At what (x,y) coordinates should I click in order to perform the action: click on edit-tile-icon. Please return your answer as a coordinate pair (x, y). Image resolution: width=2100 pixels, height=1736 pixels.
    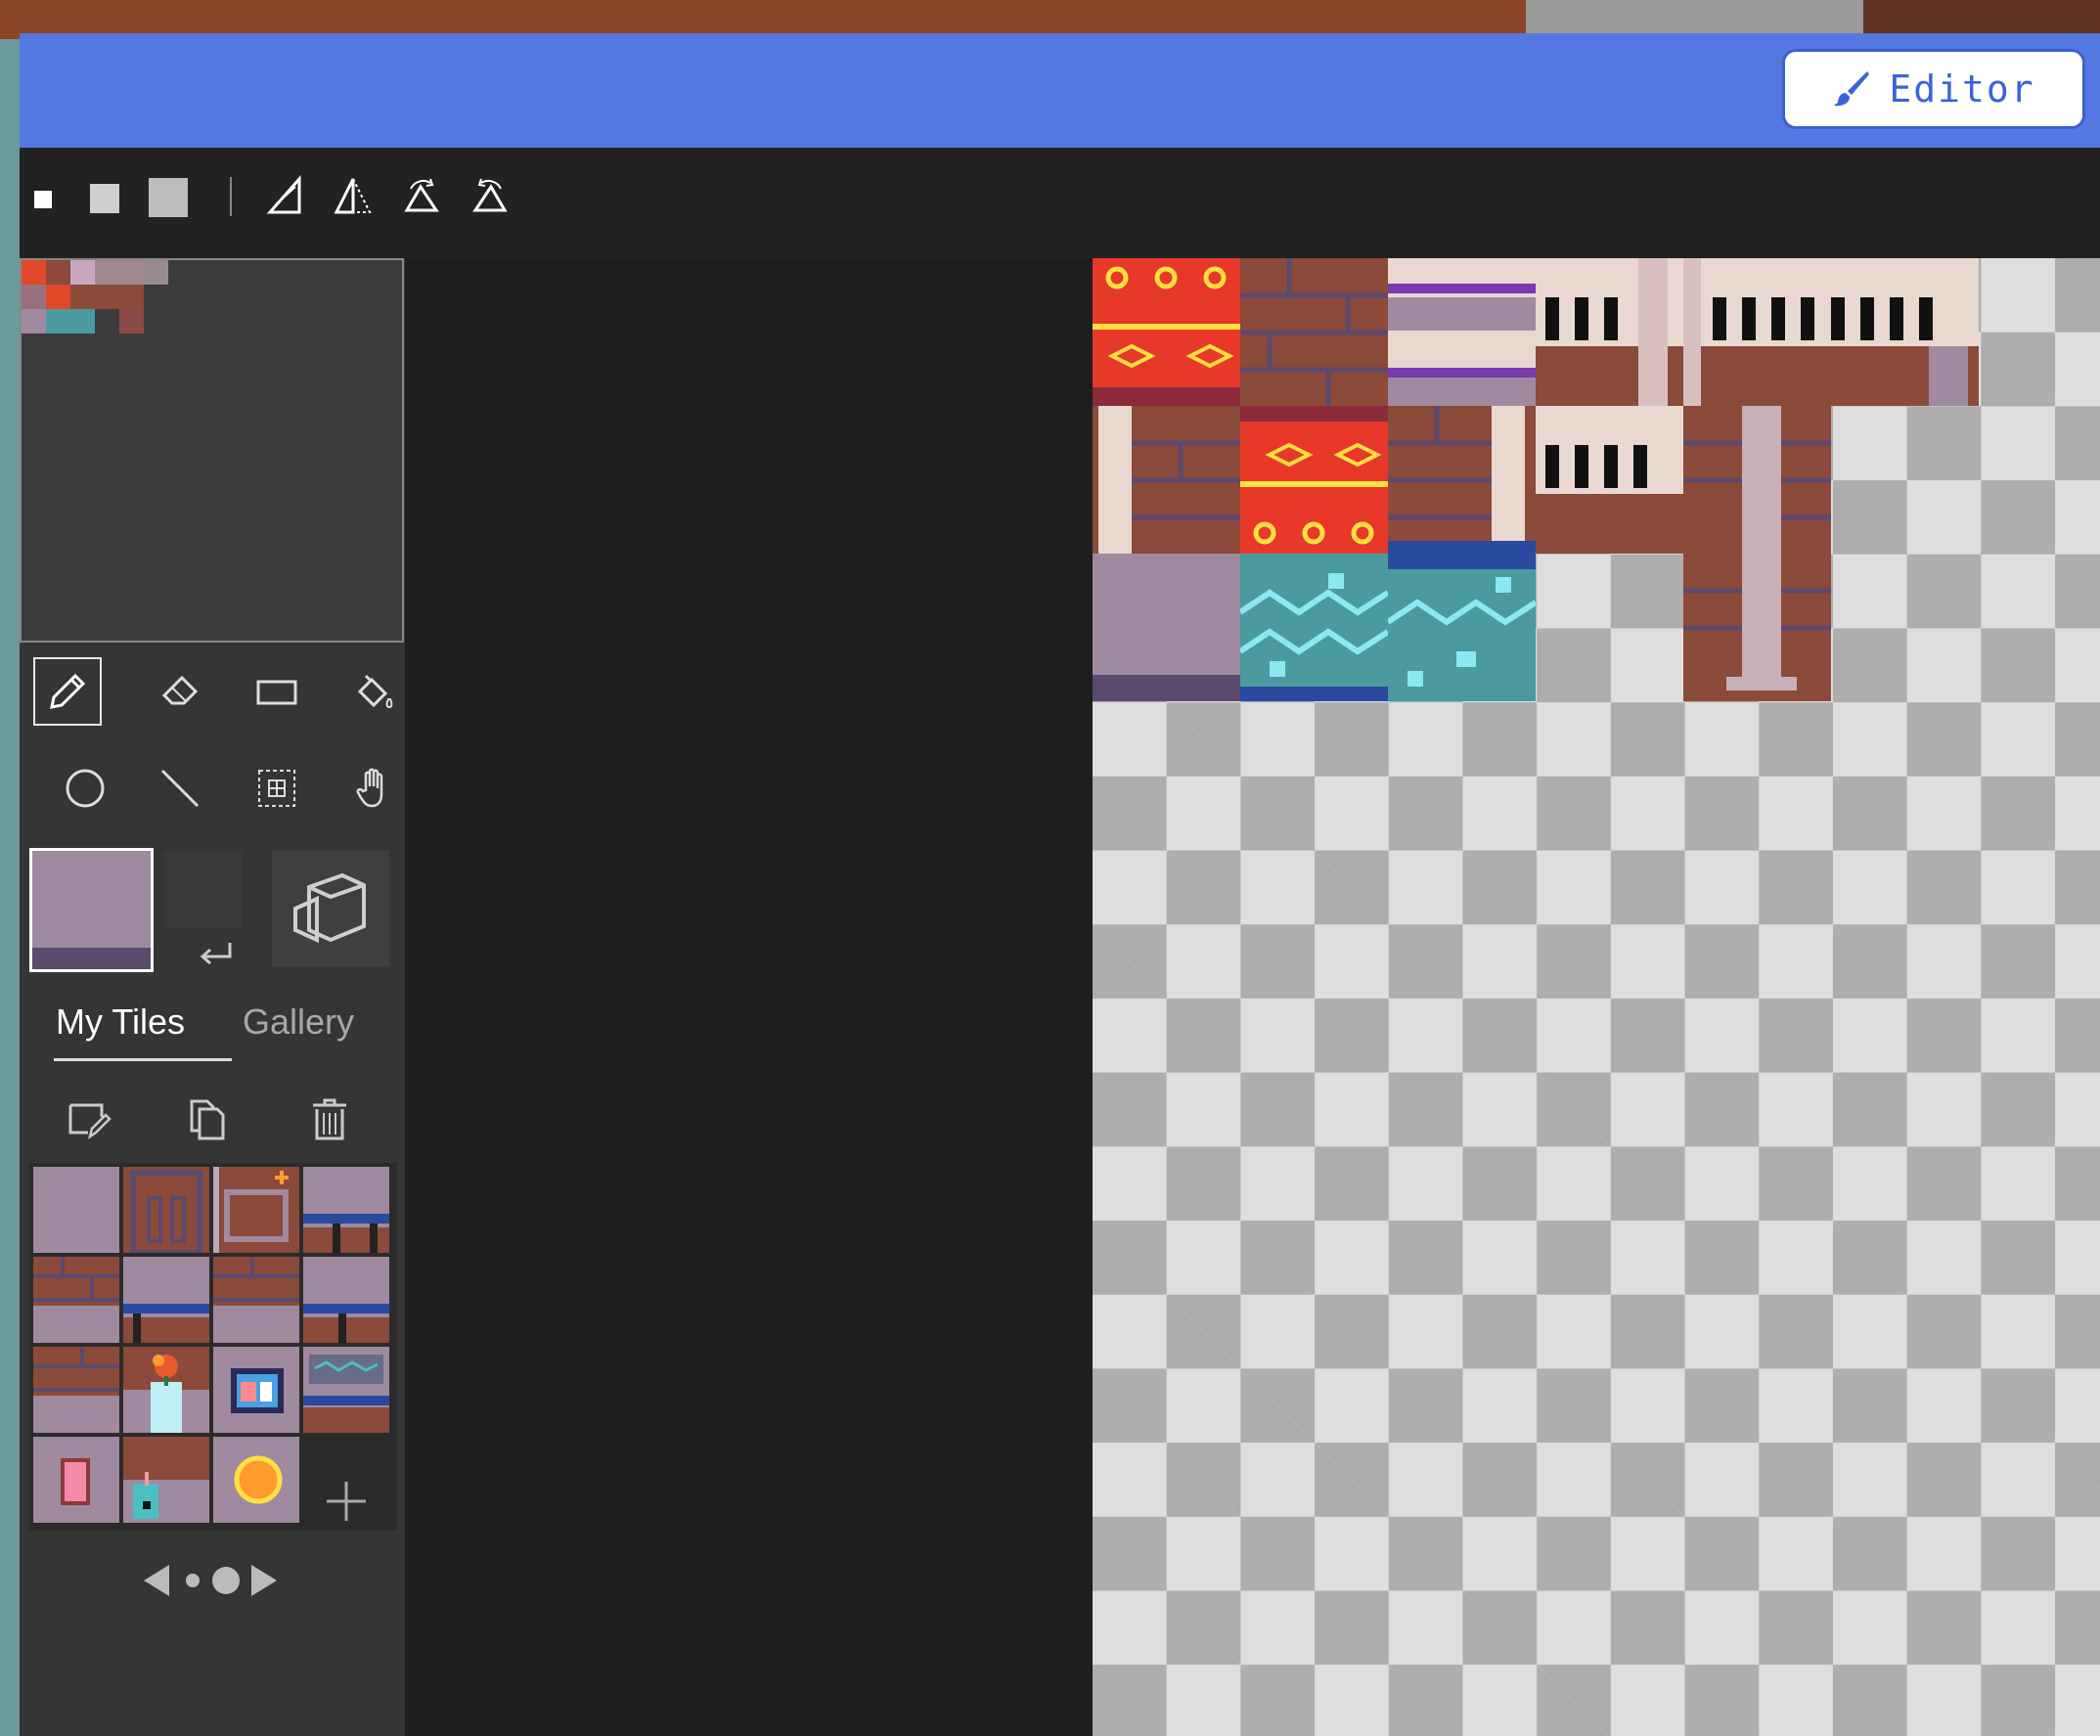
    Looking at the image, I should click on (89, 1119).